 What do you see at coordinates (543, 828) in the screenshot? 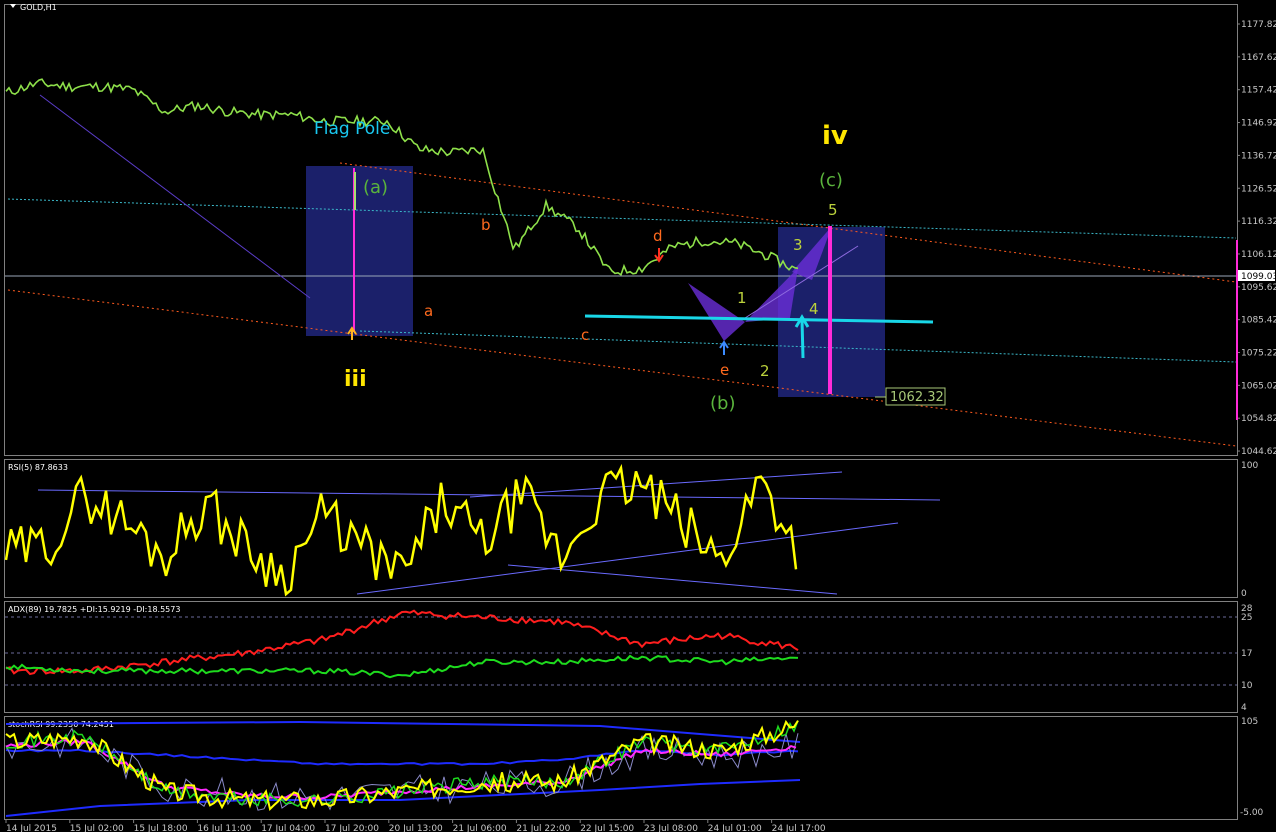
I see `time-axis-tick-label: 21 Jul 22:00` at bounding box center [543, 828].